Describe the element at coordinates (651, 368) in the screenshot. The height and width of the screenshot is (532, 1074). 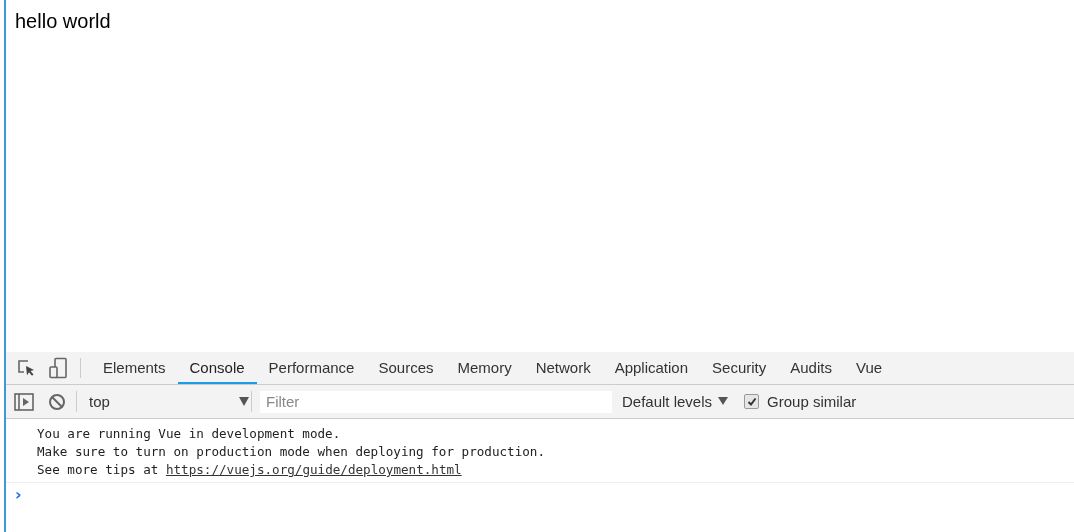
I see `devtools-tab: Application` at that location.